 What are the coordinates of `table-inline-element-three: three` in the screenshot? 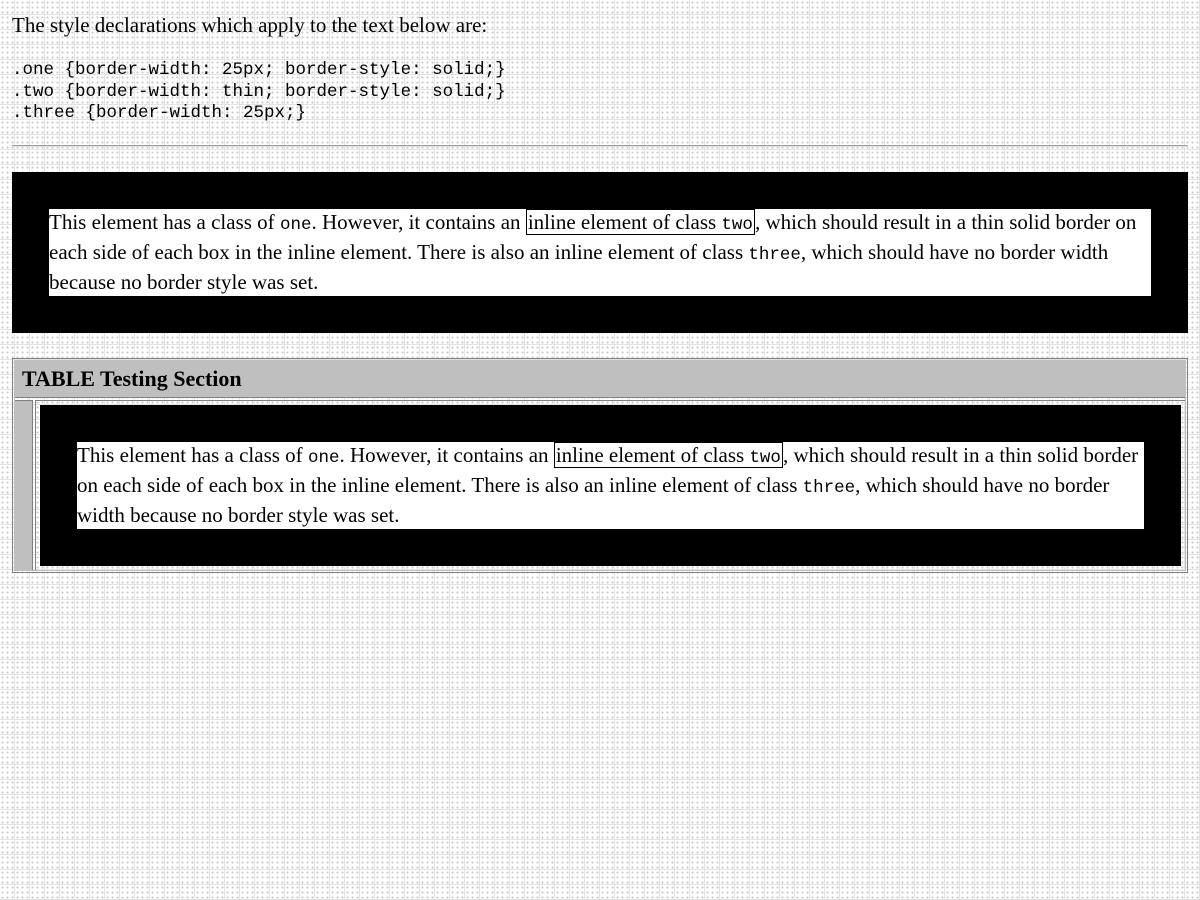 It's located at (829, 487).